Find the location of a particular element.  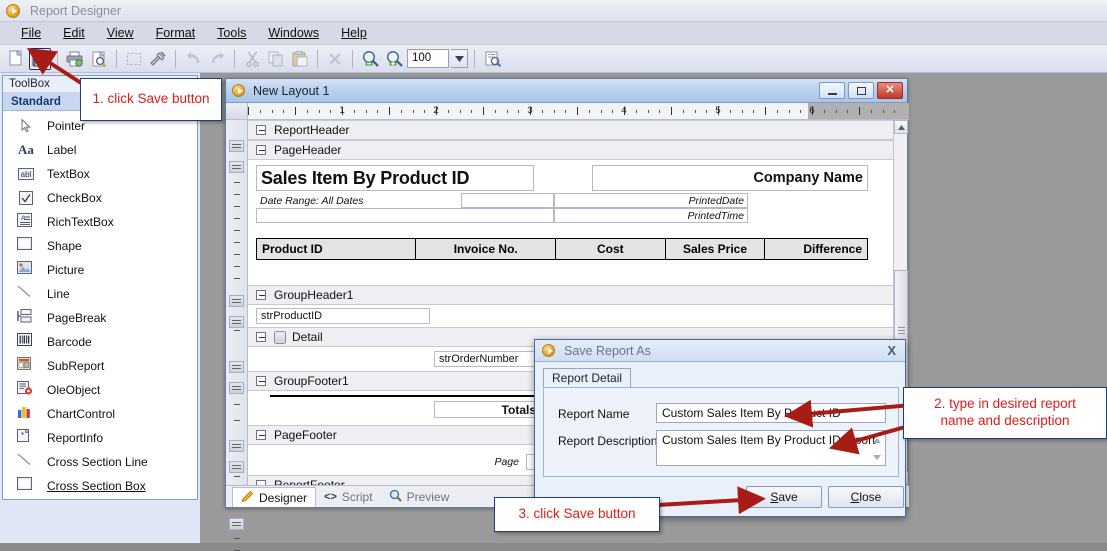

page-setup-icon is located at coordinates (492, 59).